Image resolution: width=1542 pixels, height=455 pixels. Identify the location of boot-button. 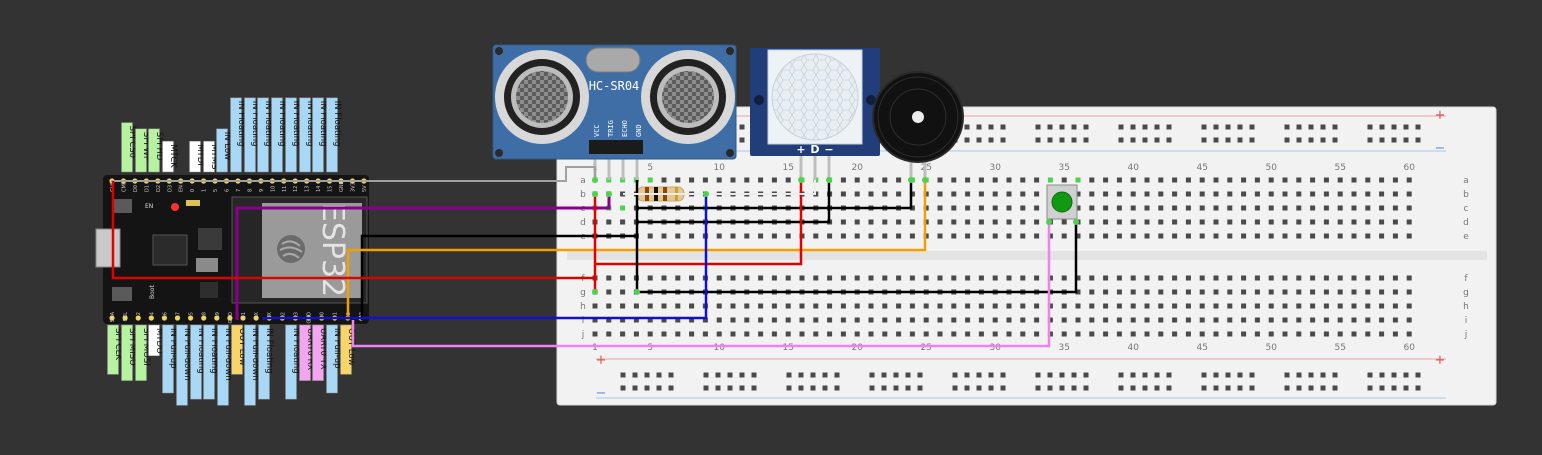
(122, 294).